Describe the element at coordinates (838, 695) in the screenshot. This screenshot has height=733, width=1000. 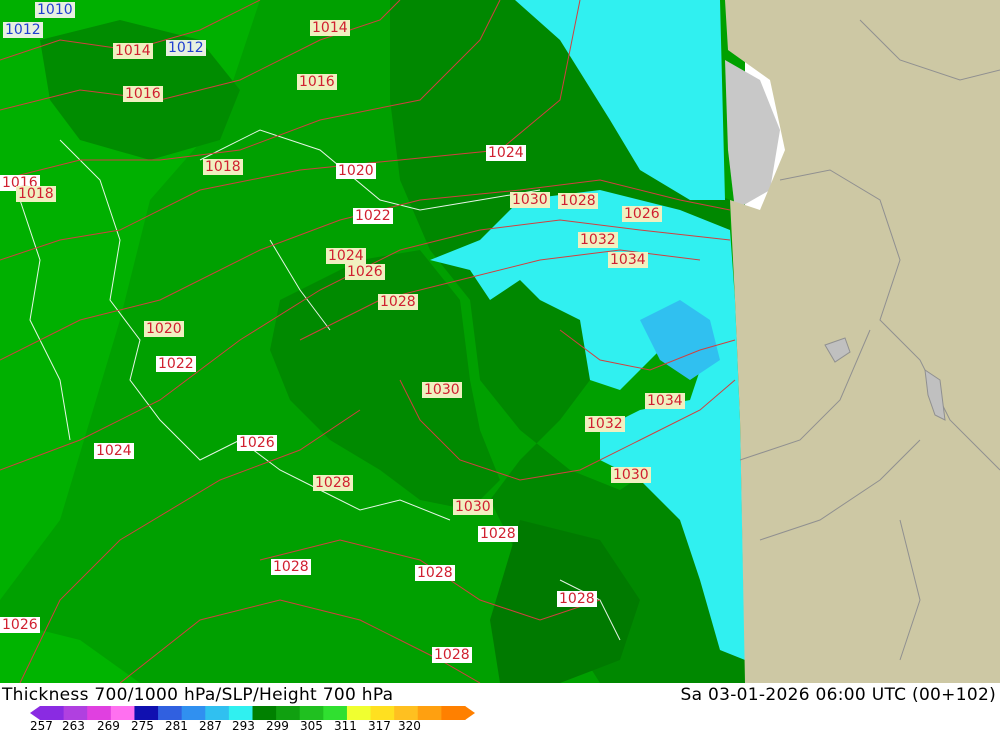
I see `forecast-datetime: Sa 03-01-2026 06:00 UTC (00+102)` at that location.